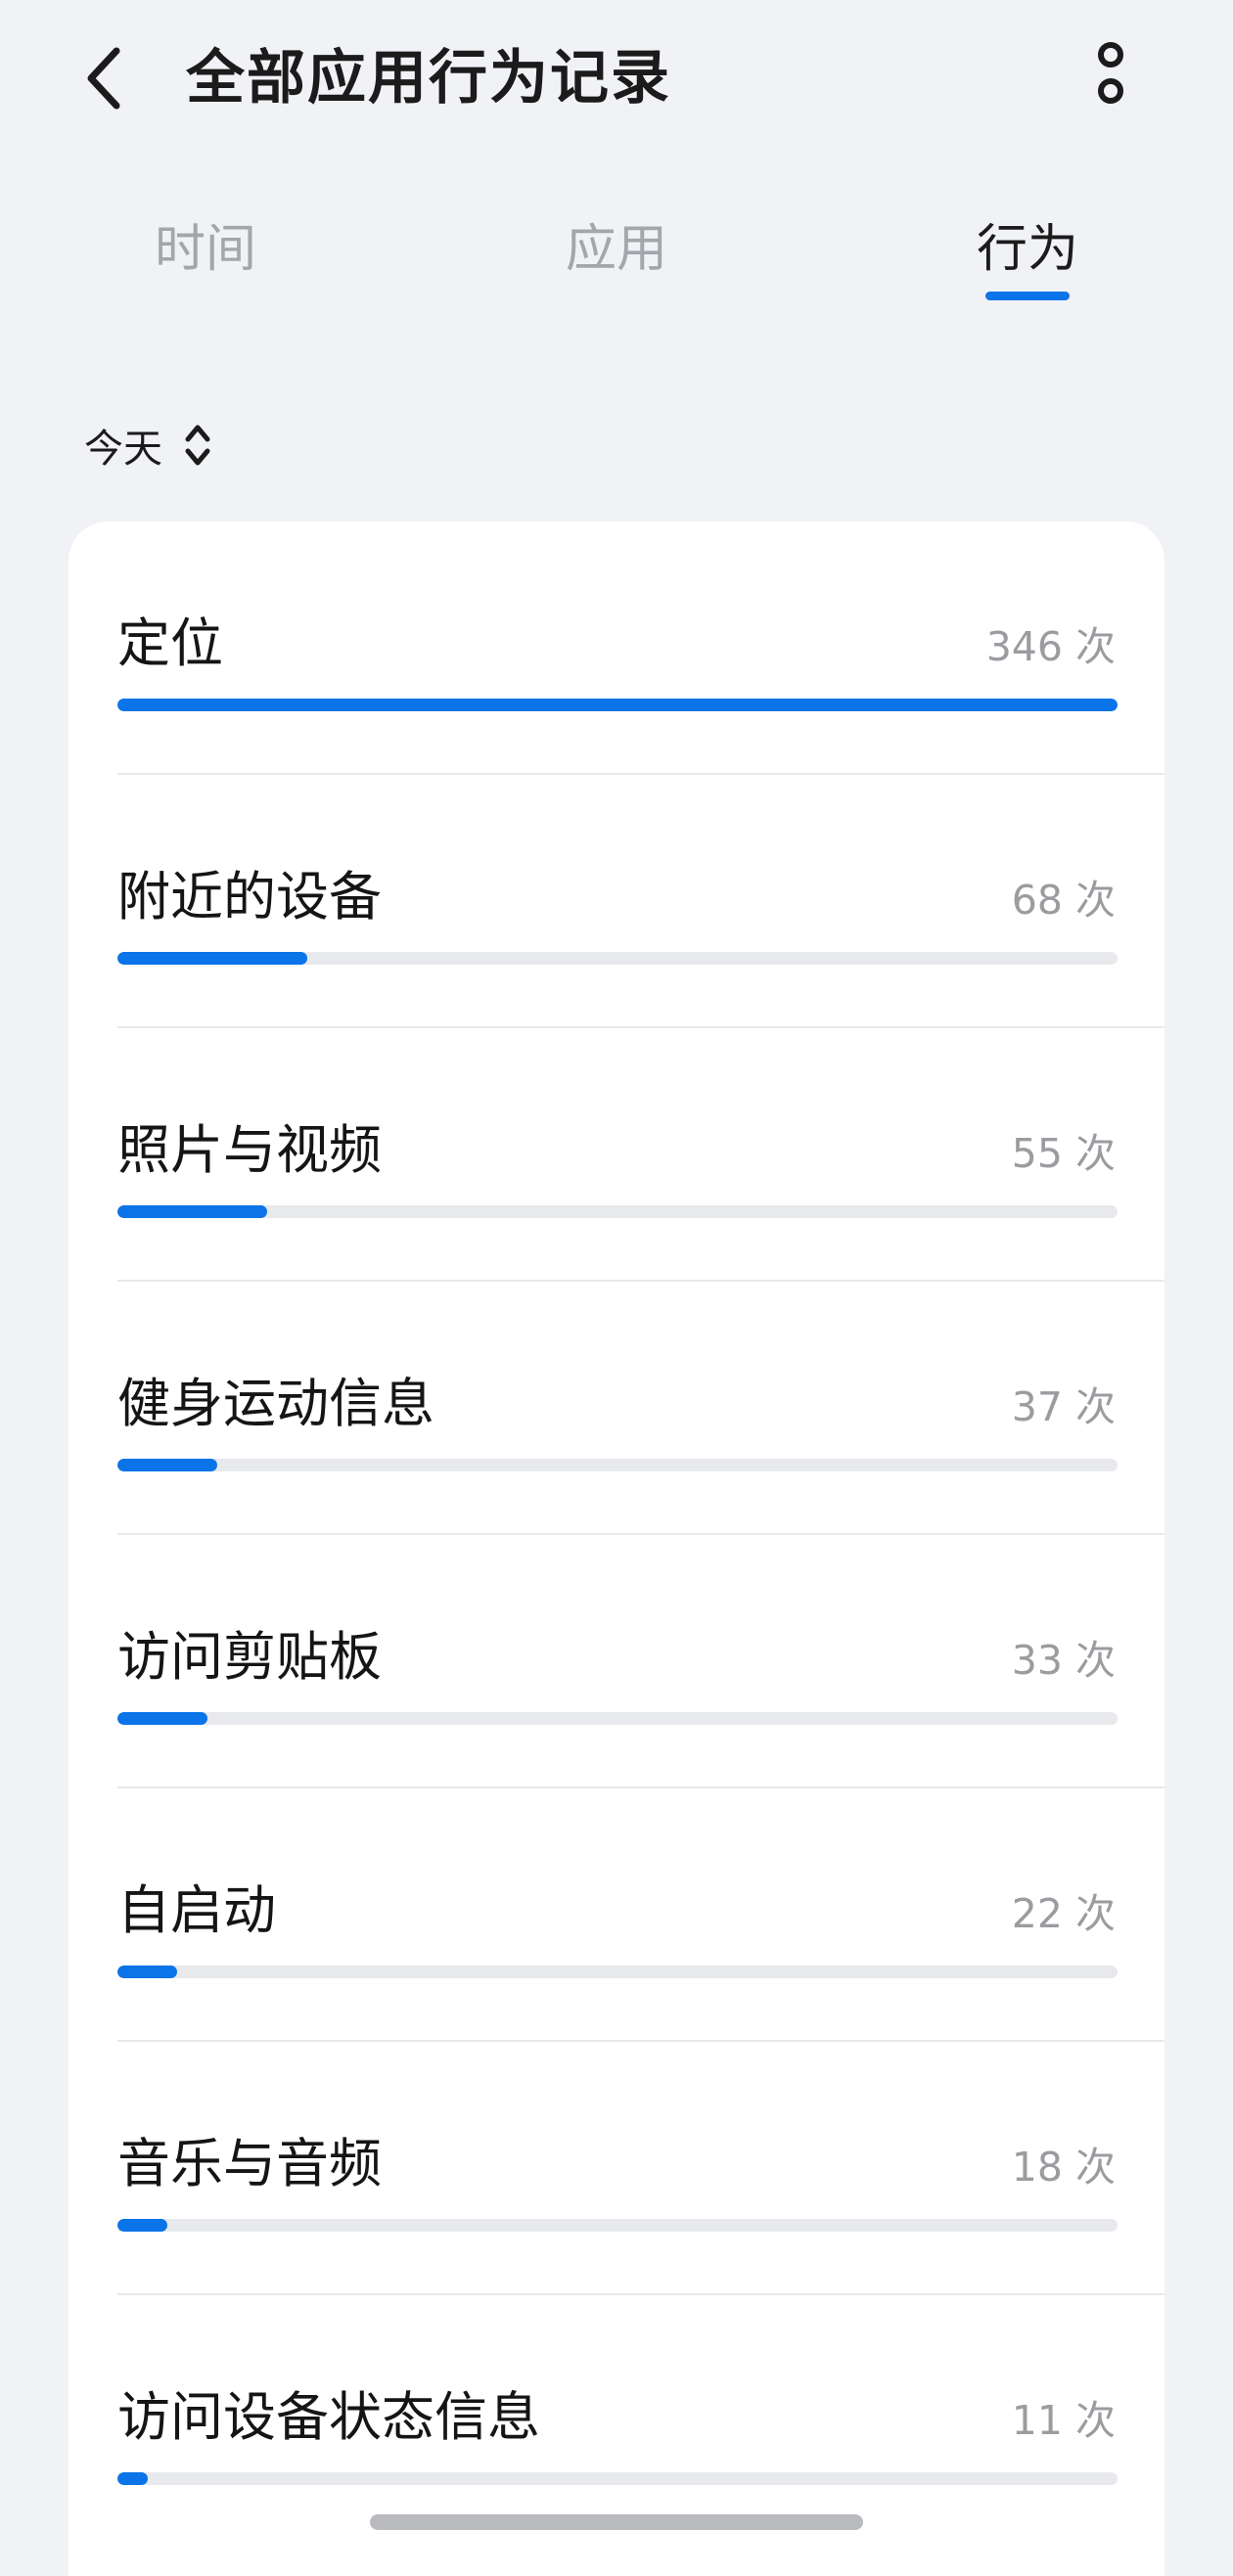 The width and height of the screenshot is (1233, 2576). I want to click on date-filter-label: 今天, so click(123, 449).